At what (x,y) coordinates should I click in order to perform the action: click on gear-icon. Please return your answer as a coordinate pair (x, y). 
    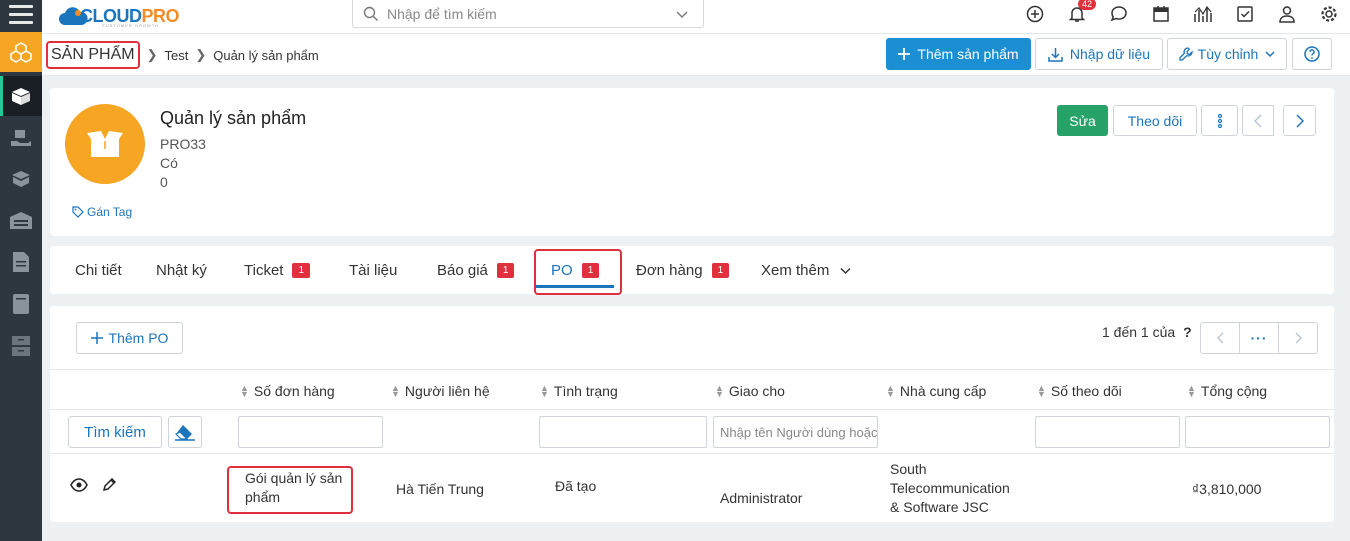
    Looking at the image, I should click on (1329, 14).